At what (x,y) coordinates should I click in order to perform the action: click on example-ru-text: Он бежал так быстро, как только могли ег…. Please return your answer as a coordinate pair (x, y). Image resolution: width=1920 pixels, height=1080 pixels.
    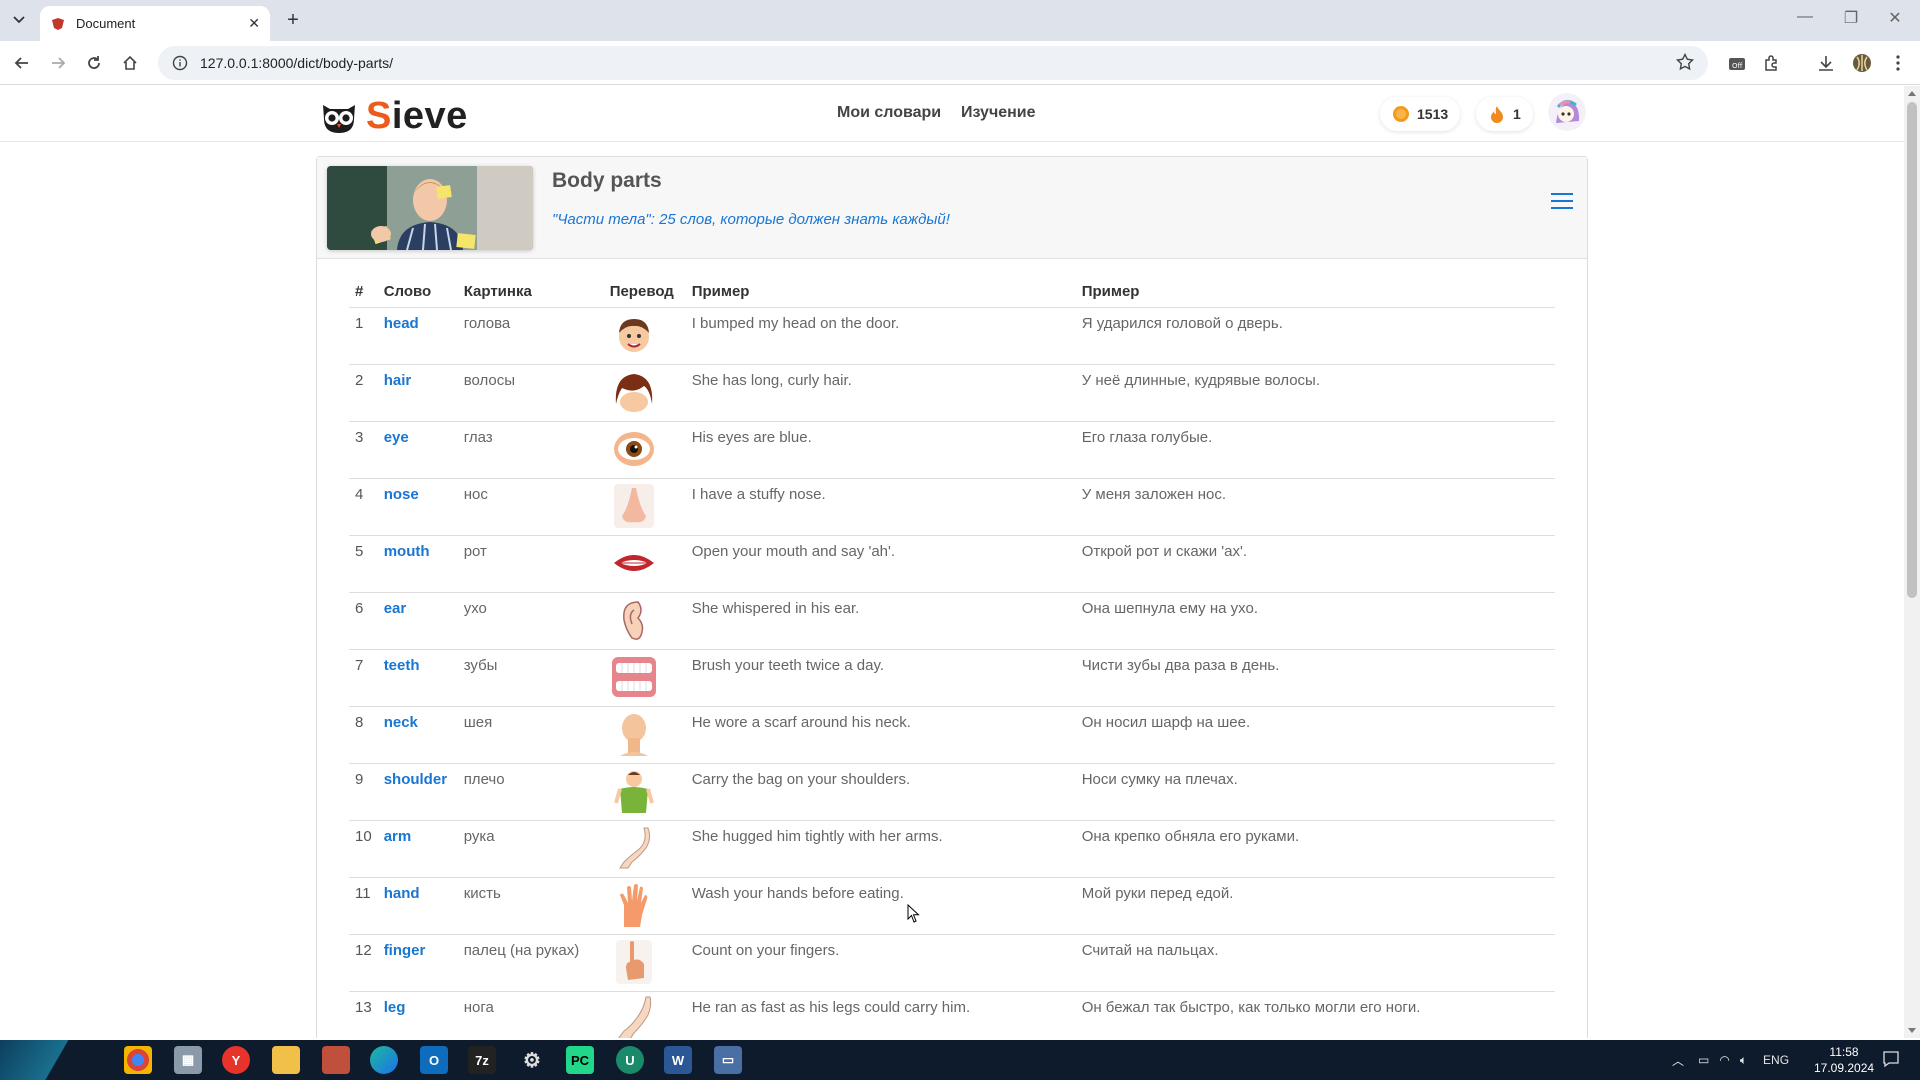
    Looking at the image, I should click on (1315, 1014).